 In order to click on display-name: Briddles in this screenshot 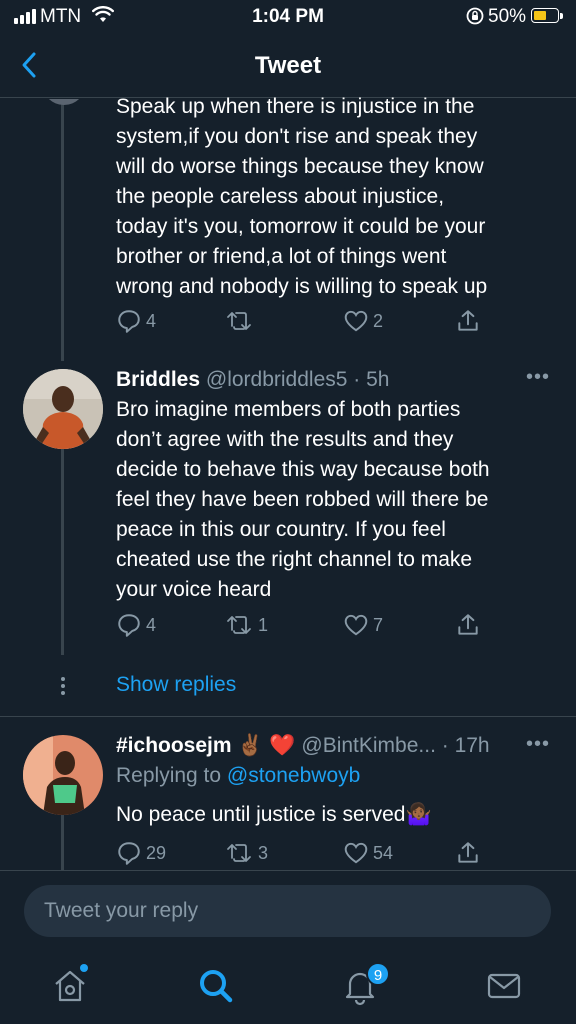, I will do `click(158, 379)`.